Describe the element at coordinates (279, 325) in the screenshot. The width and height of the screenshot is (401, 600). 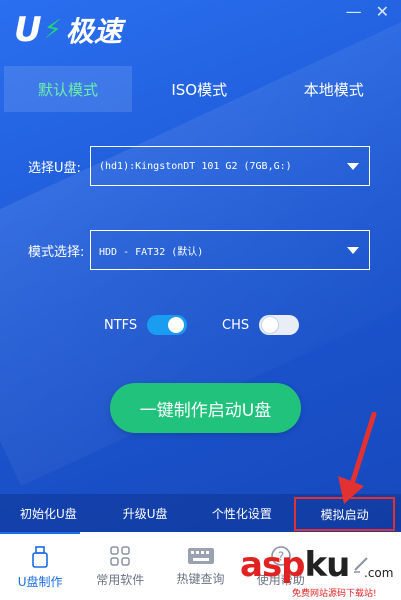
I see `chs-toggle` at that location.